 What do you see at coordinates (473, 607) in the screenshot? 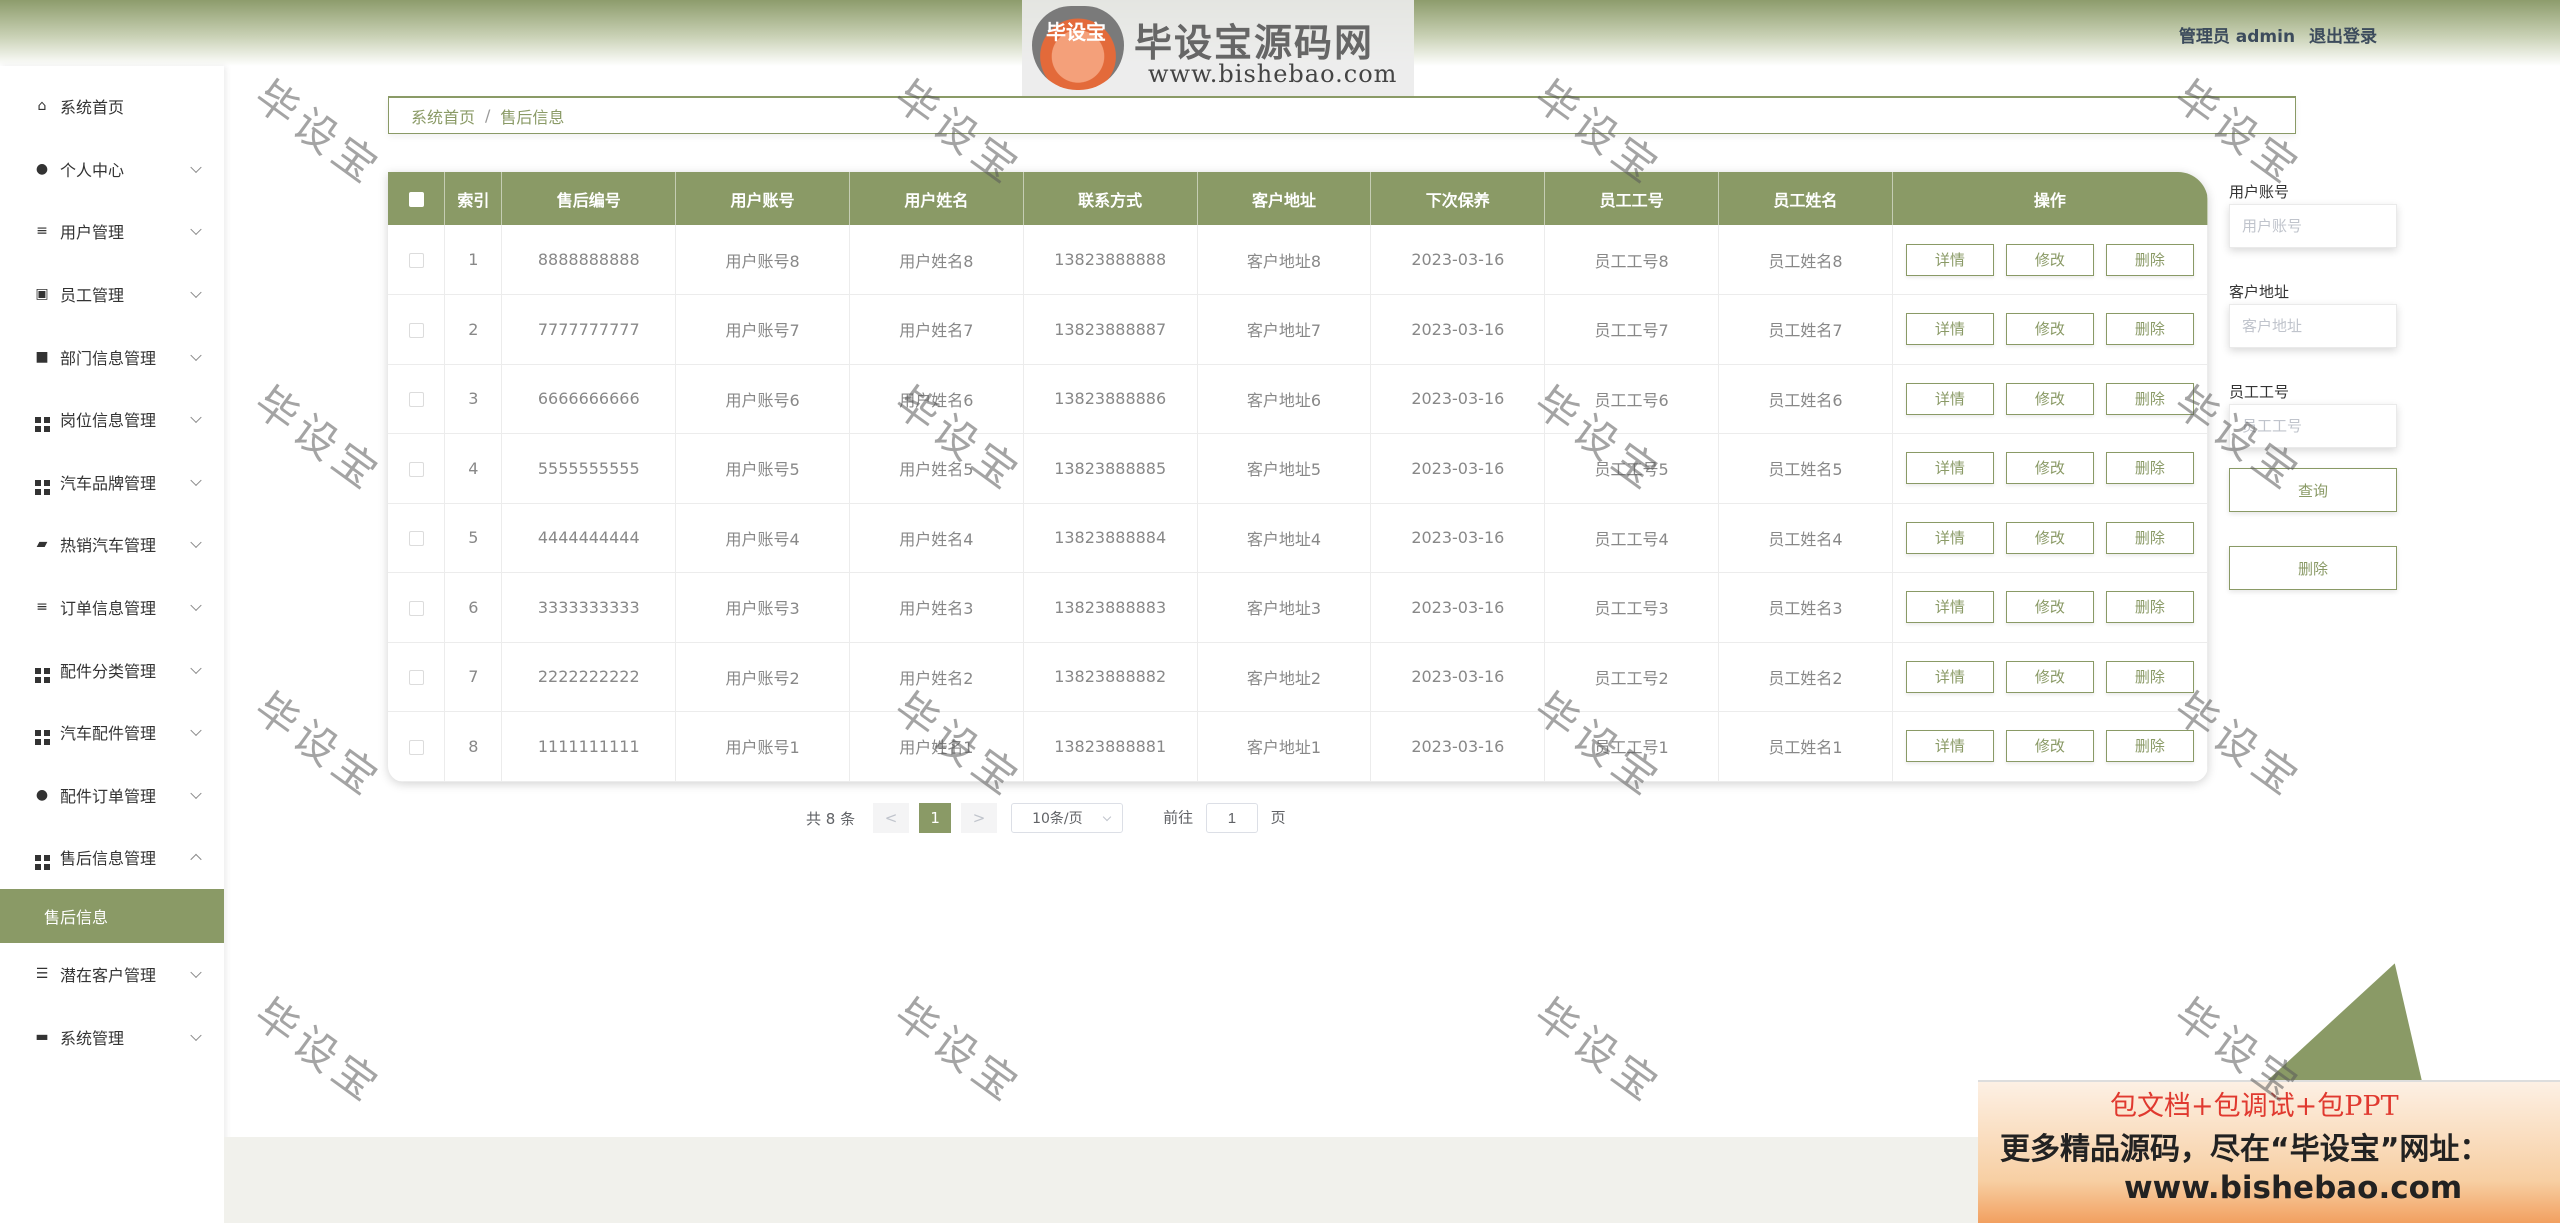
I see `cell-index: 6` at bounding box center [473, 607].